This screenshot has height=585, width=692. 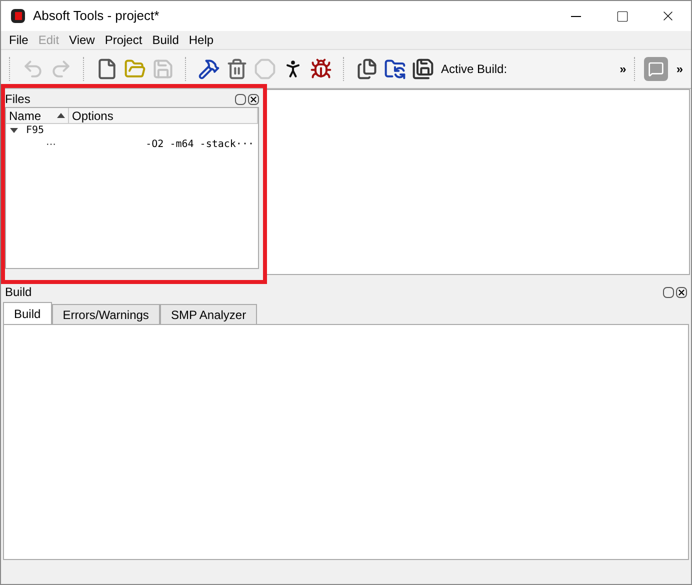 What do you see at coordinates (201, 40) in the screenshot?
I see `menu-item: Help` at bounding box center [201, 40].